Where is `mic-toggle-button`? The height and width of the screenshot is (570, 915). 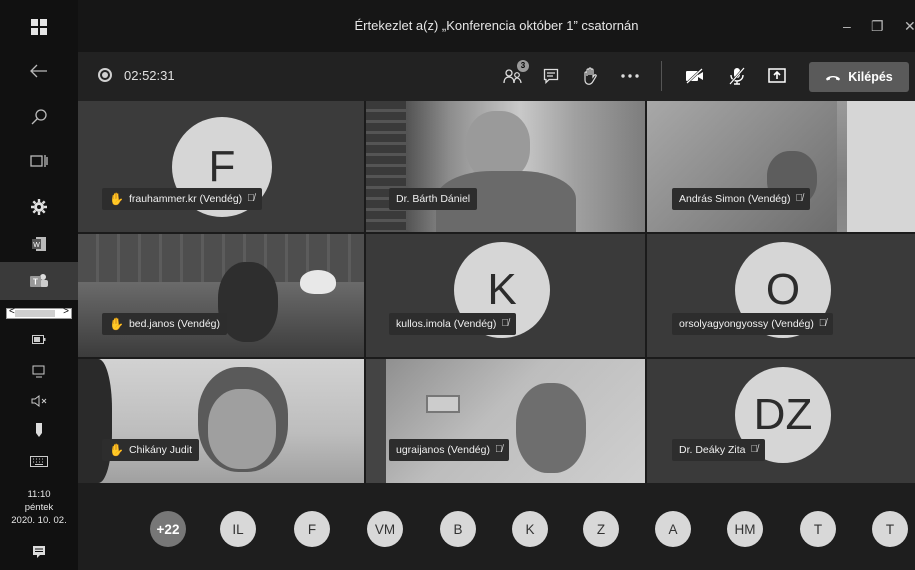
mic-toggle-button is located at coordinates (737, 76).